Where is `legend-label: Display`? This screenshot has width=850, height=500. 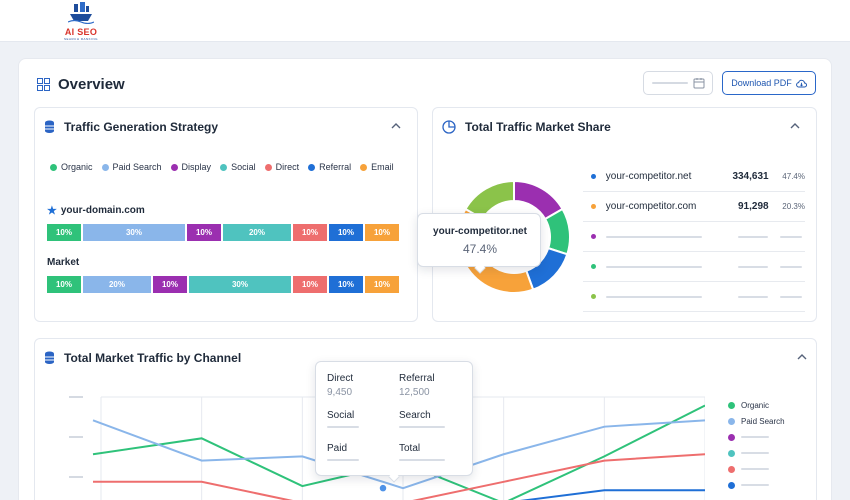 legend-label: Display is located at coordinates (196, 167).